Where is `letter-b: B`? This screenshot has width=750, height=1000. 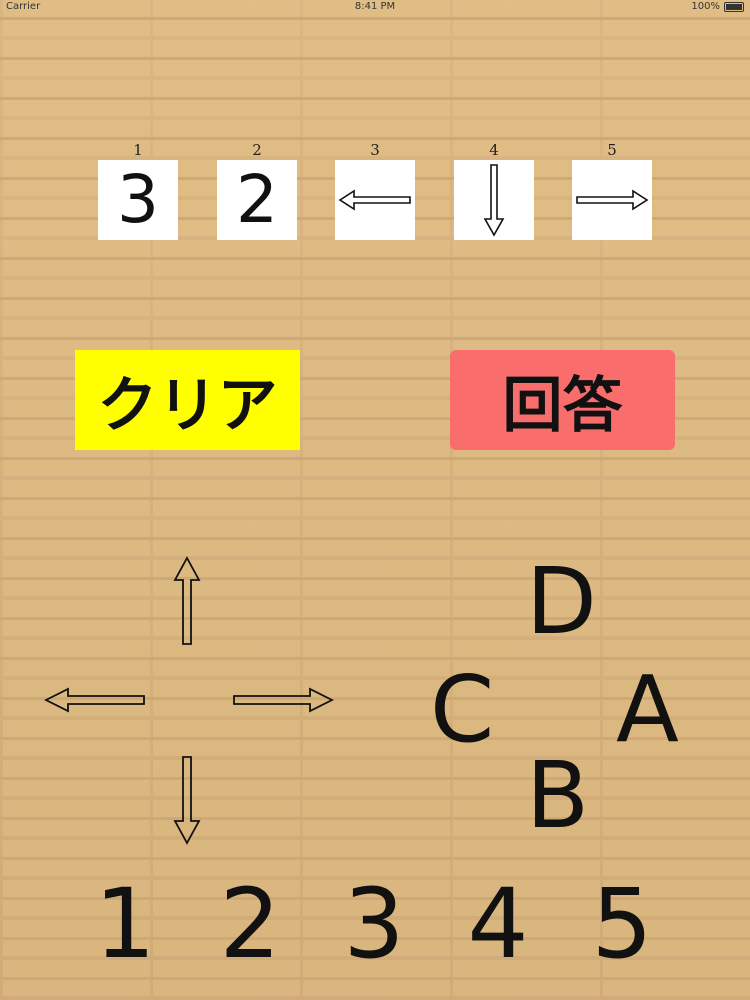 letter-b: B is located at coordinates (557, 796).